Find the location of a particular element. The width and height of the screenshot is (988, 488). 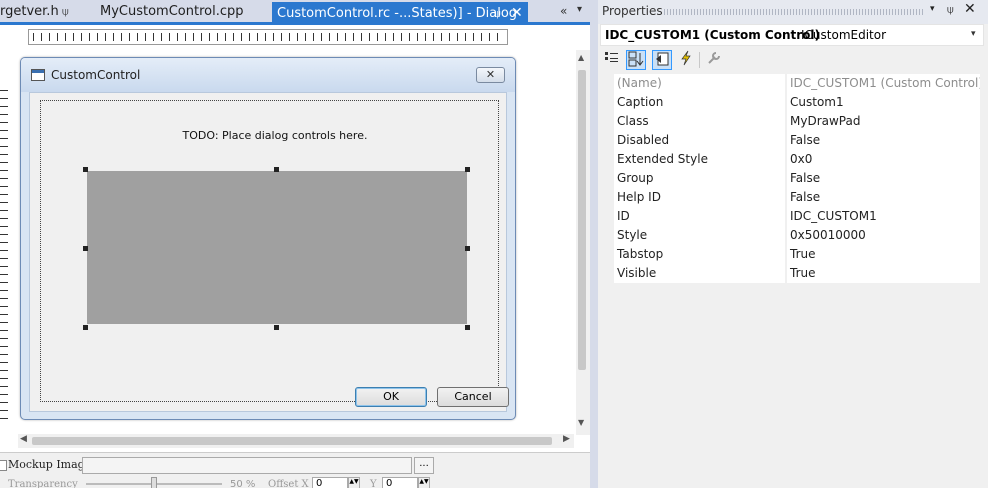

property-name: Caption is located at coordinates (700, 102).